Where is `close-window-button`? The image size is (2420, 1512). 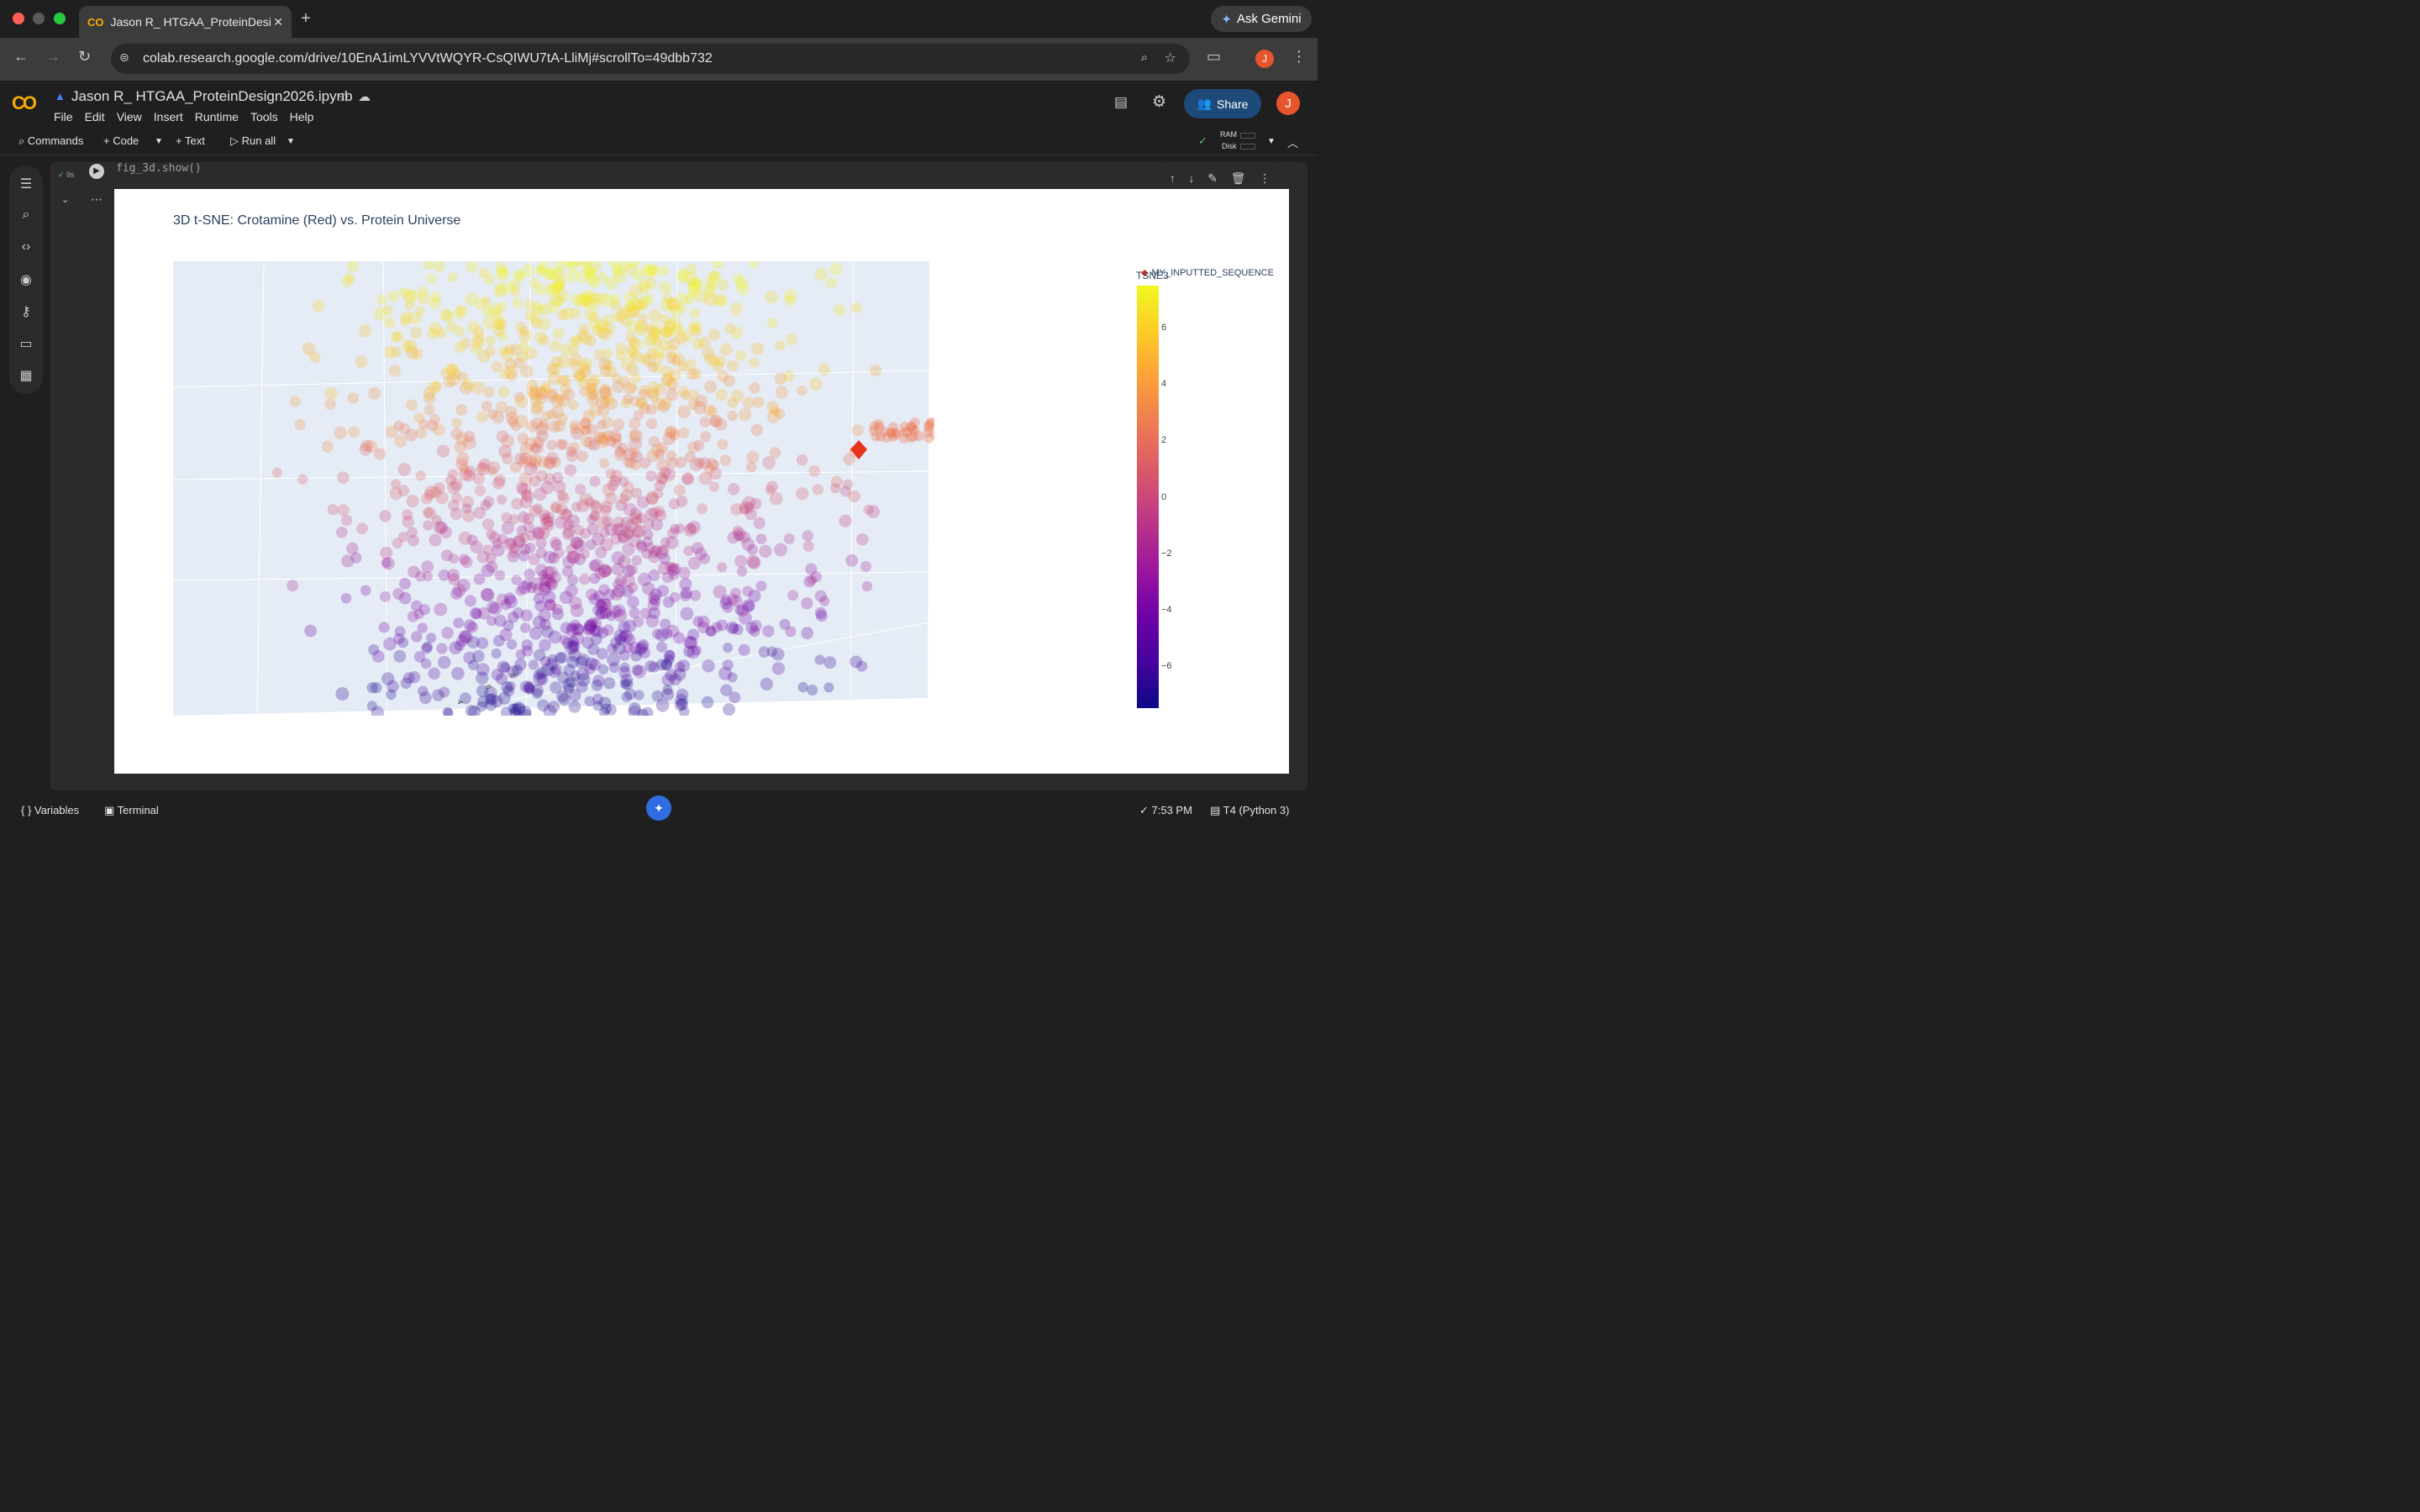 close-window-button is located at coordinates (18, 18).